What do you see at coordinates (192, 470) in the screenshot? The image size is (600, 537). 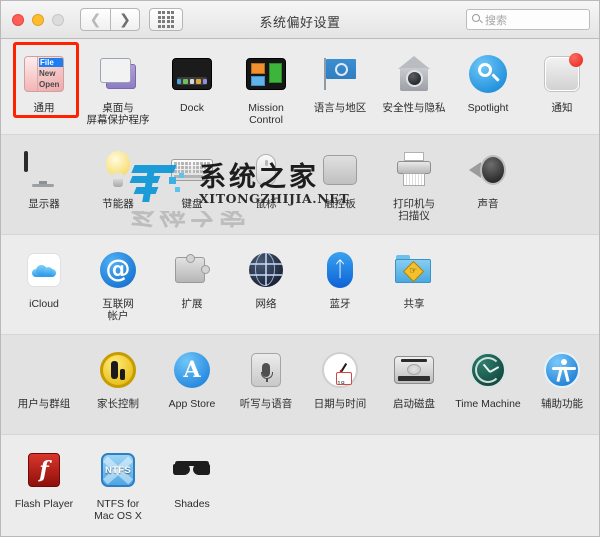 I see `shades-sunglasses-icon` at bounding box center [192, 470].